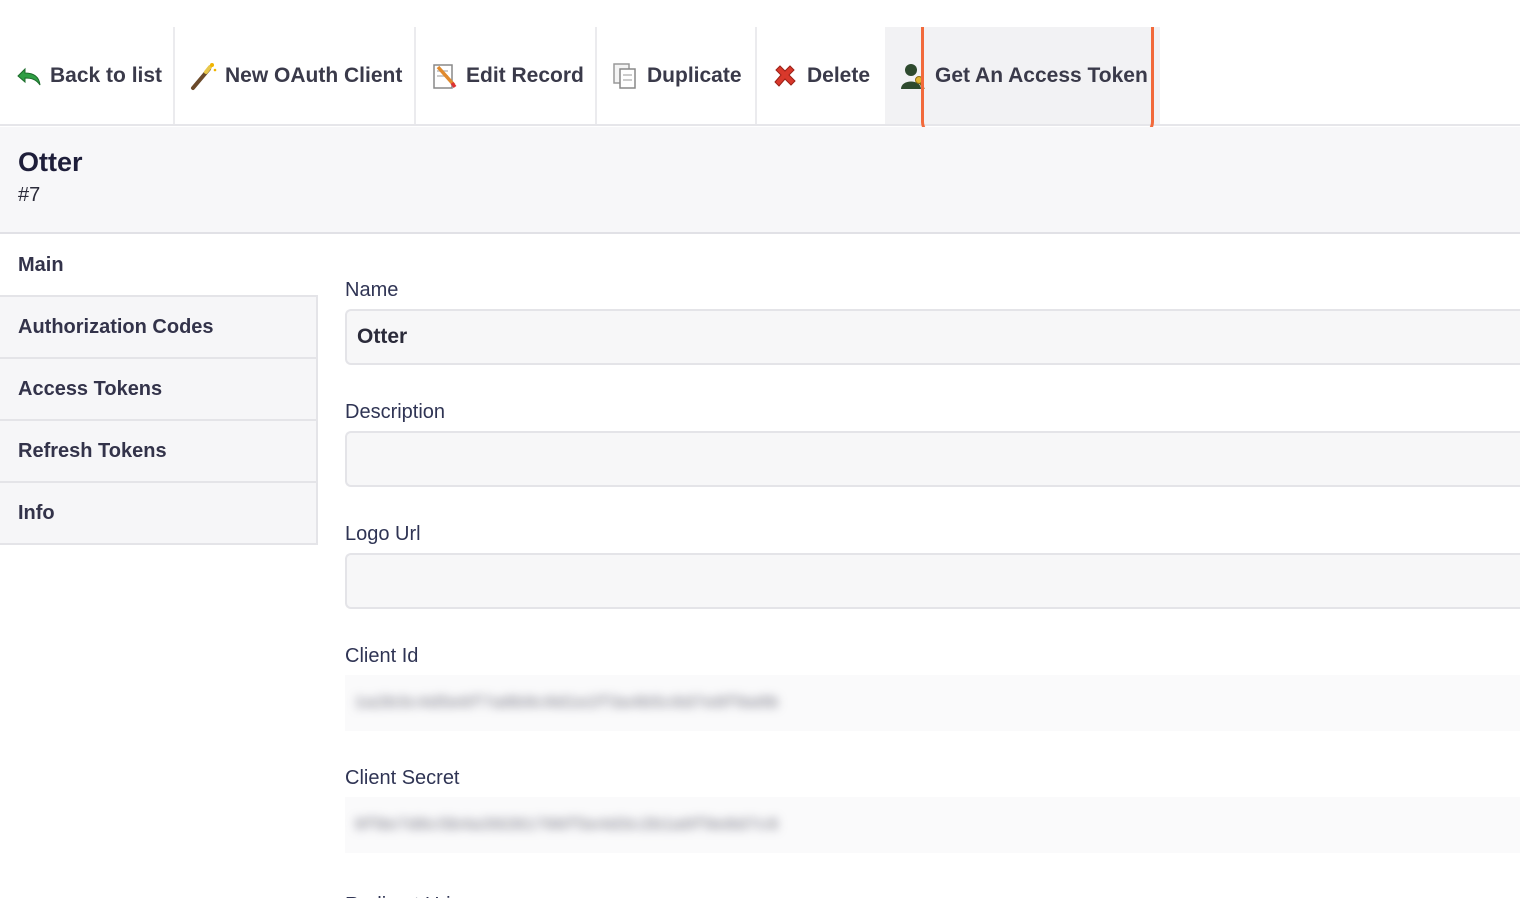 The width and height of the screenshot is (1520, 898). I want to click on tab-authorization-codes: Authorization Codes, so click(159, 328).